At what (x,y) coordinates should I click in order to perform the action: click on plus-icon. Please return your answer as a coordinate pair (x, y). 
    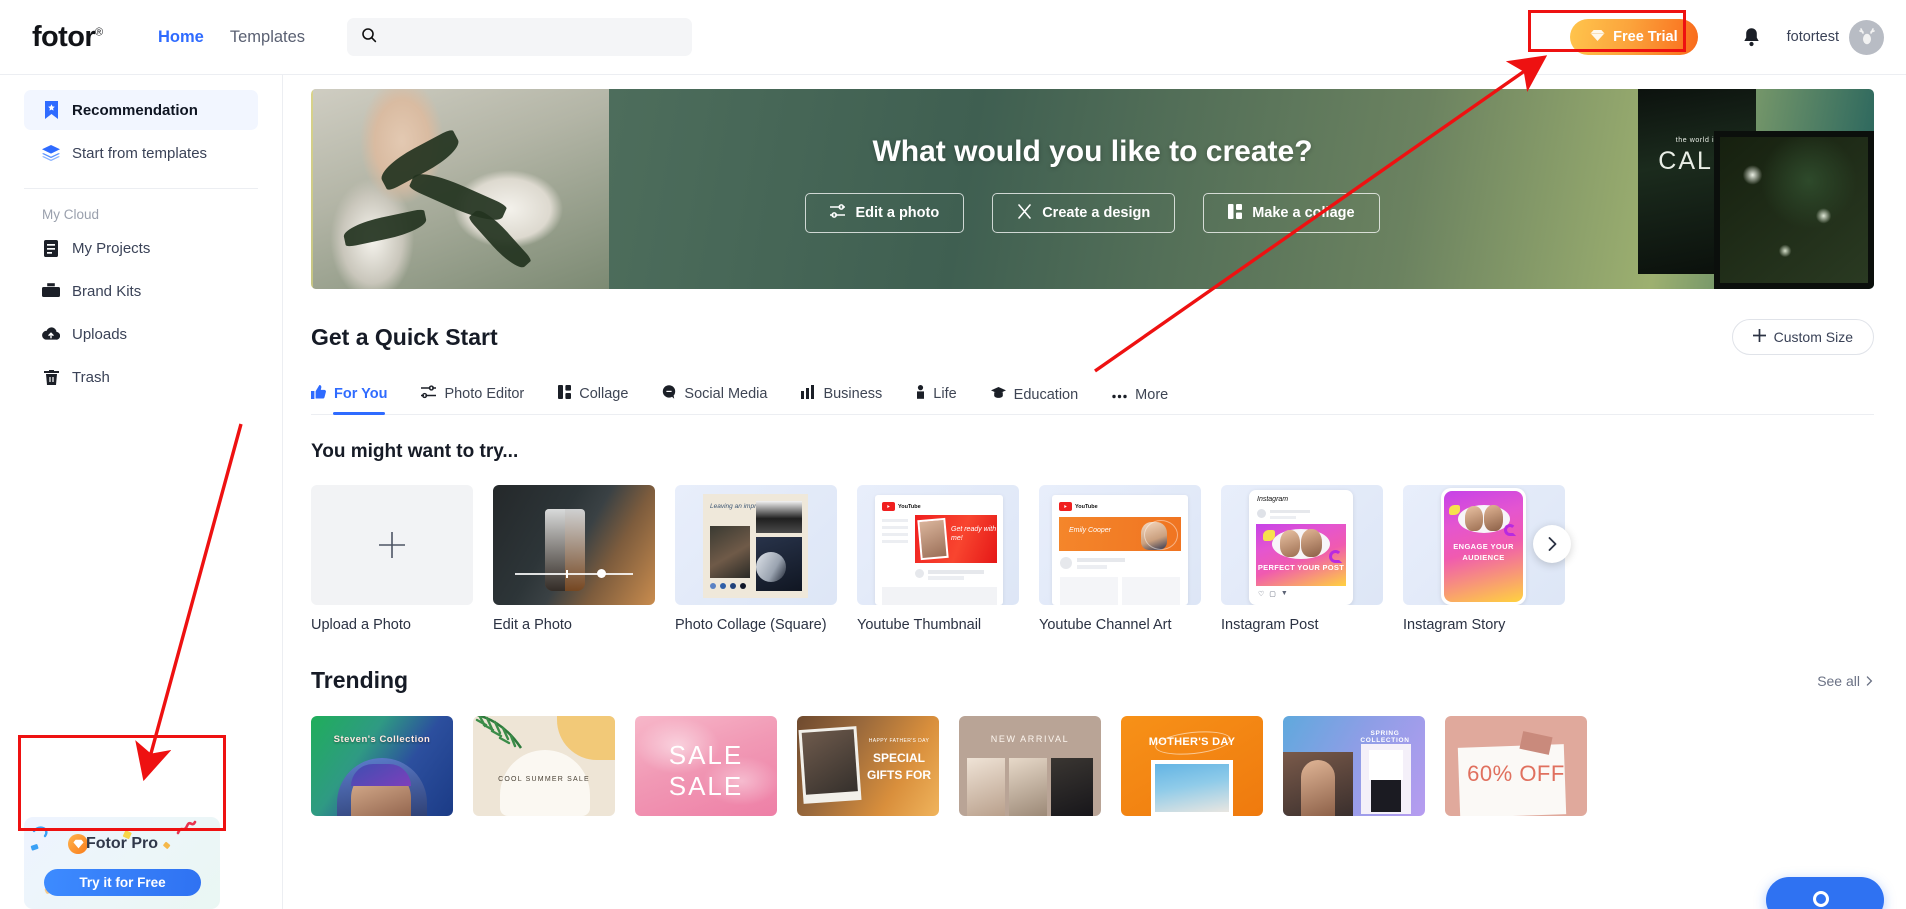
    Looking at the image, I should click on (392, 545).